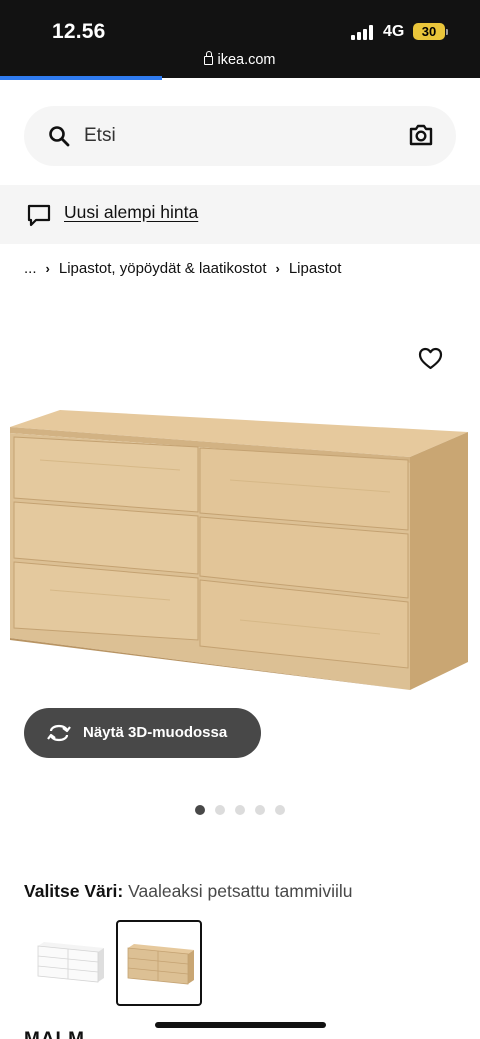 Image resolution: width=480 pixels, height=1039 pixels. What do you see at coordinates (430, 358) in the screenshot?
I see `heart-icon` at bounding box center [430, 358].